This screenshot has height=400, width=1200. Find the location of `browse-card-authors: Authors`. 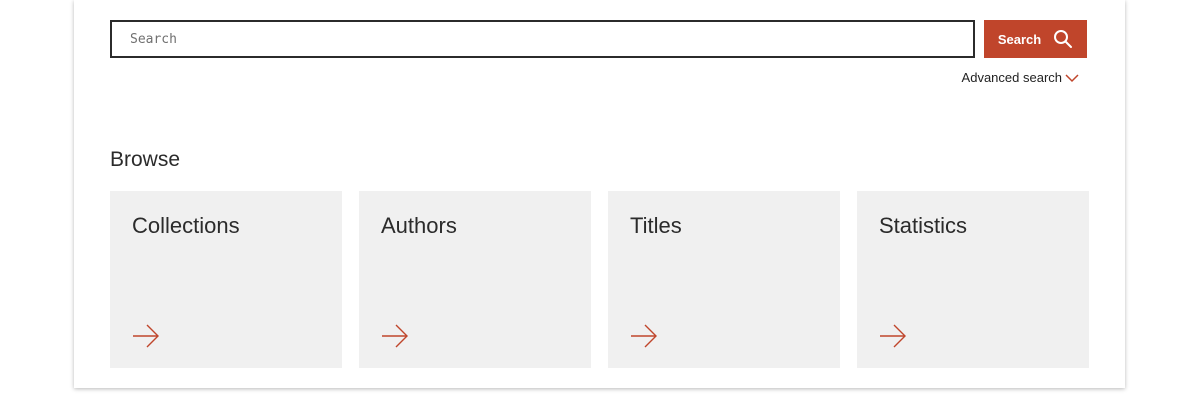

browse-card-authors: Authors is located at coordinates (475, 279).